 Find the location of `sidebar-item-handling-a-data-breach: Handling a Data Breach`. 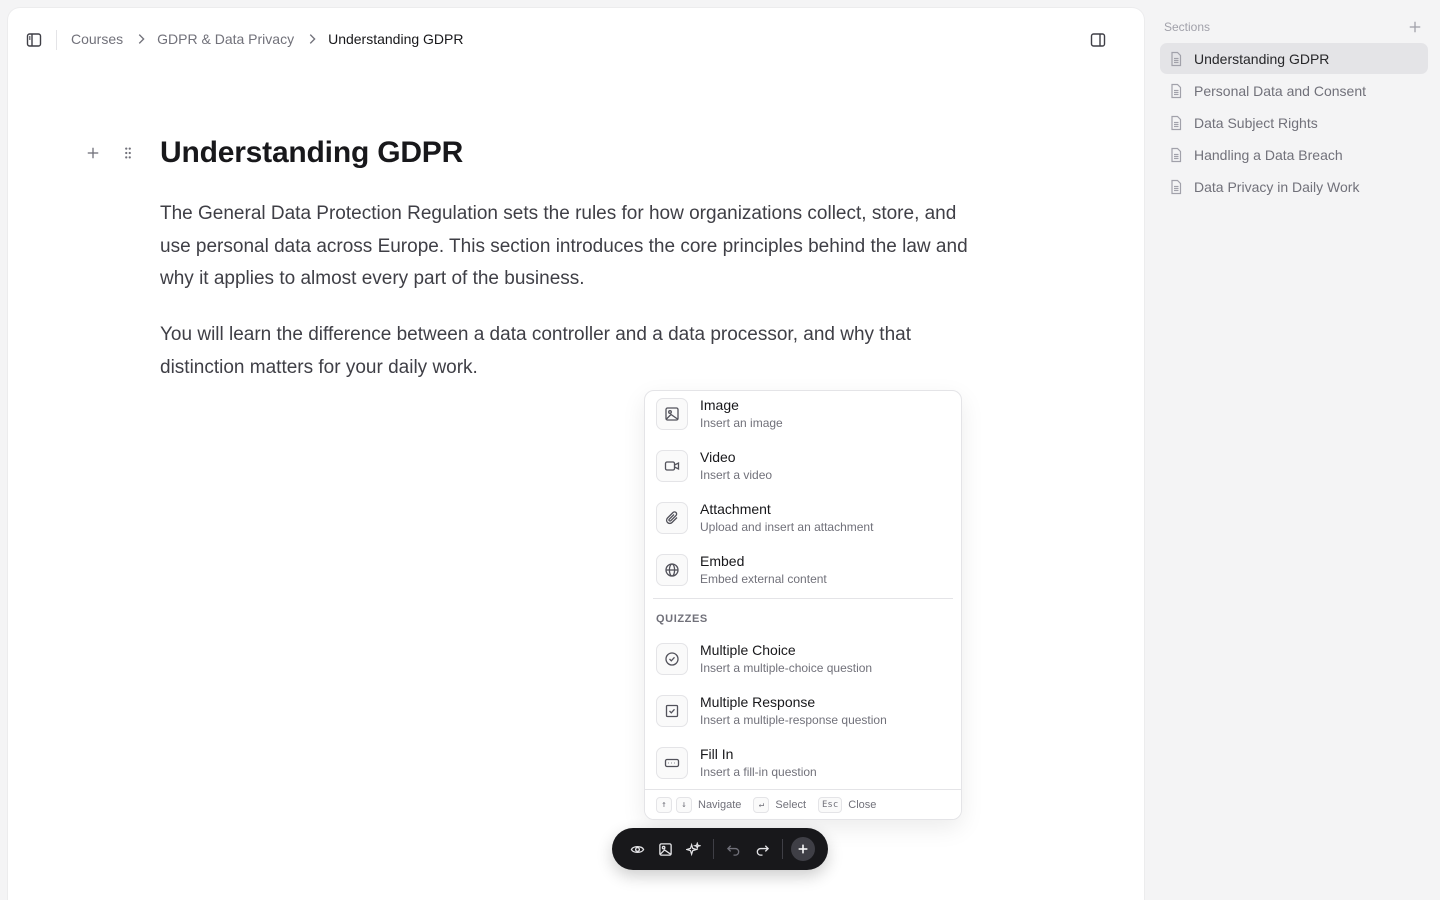

sidebar-item-handling-a-data-breach: Handling a Data Breach is located at coordinates (1294, 154).